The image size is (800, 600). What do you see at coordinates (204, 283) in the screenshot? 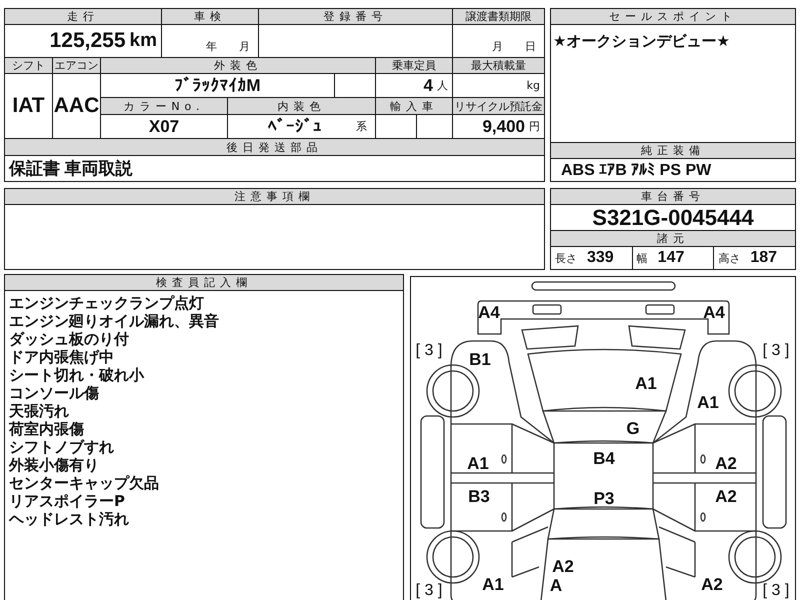
I see `section-header: 検査員記入欄` at bounding box center [204, 283].